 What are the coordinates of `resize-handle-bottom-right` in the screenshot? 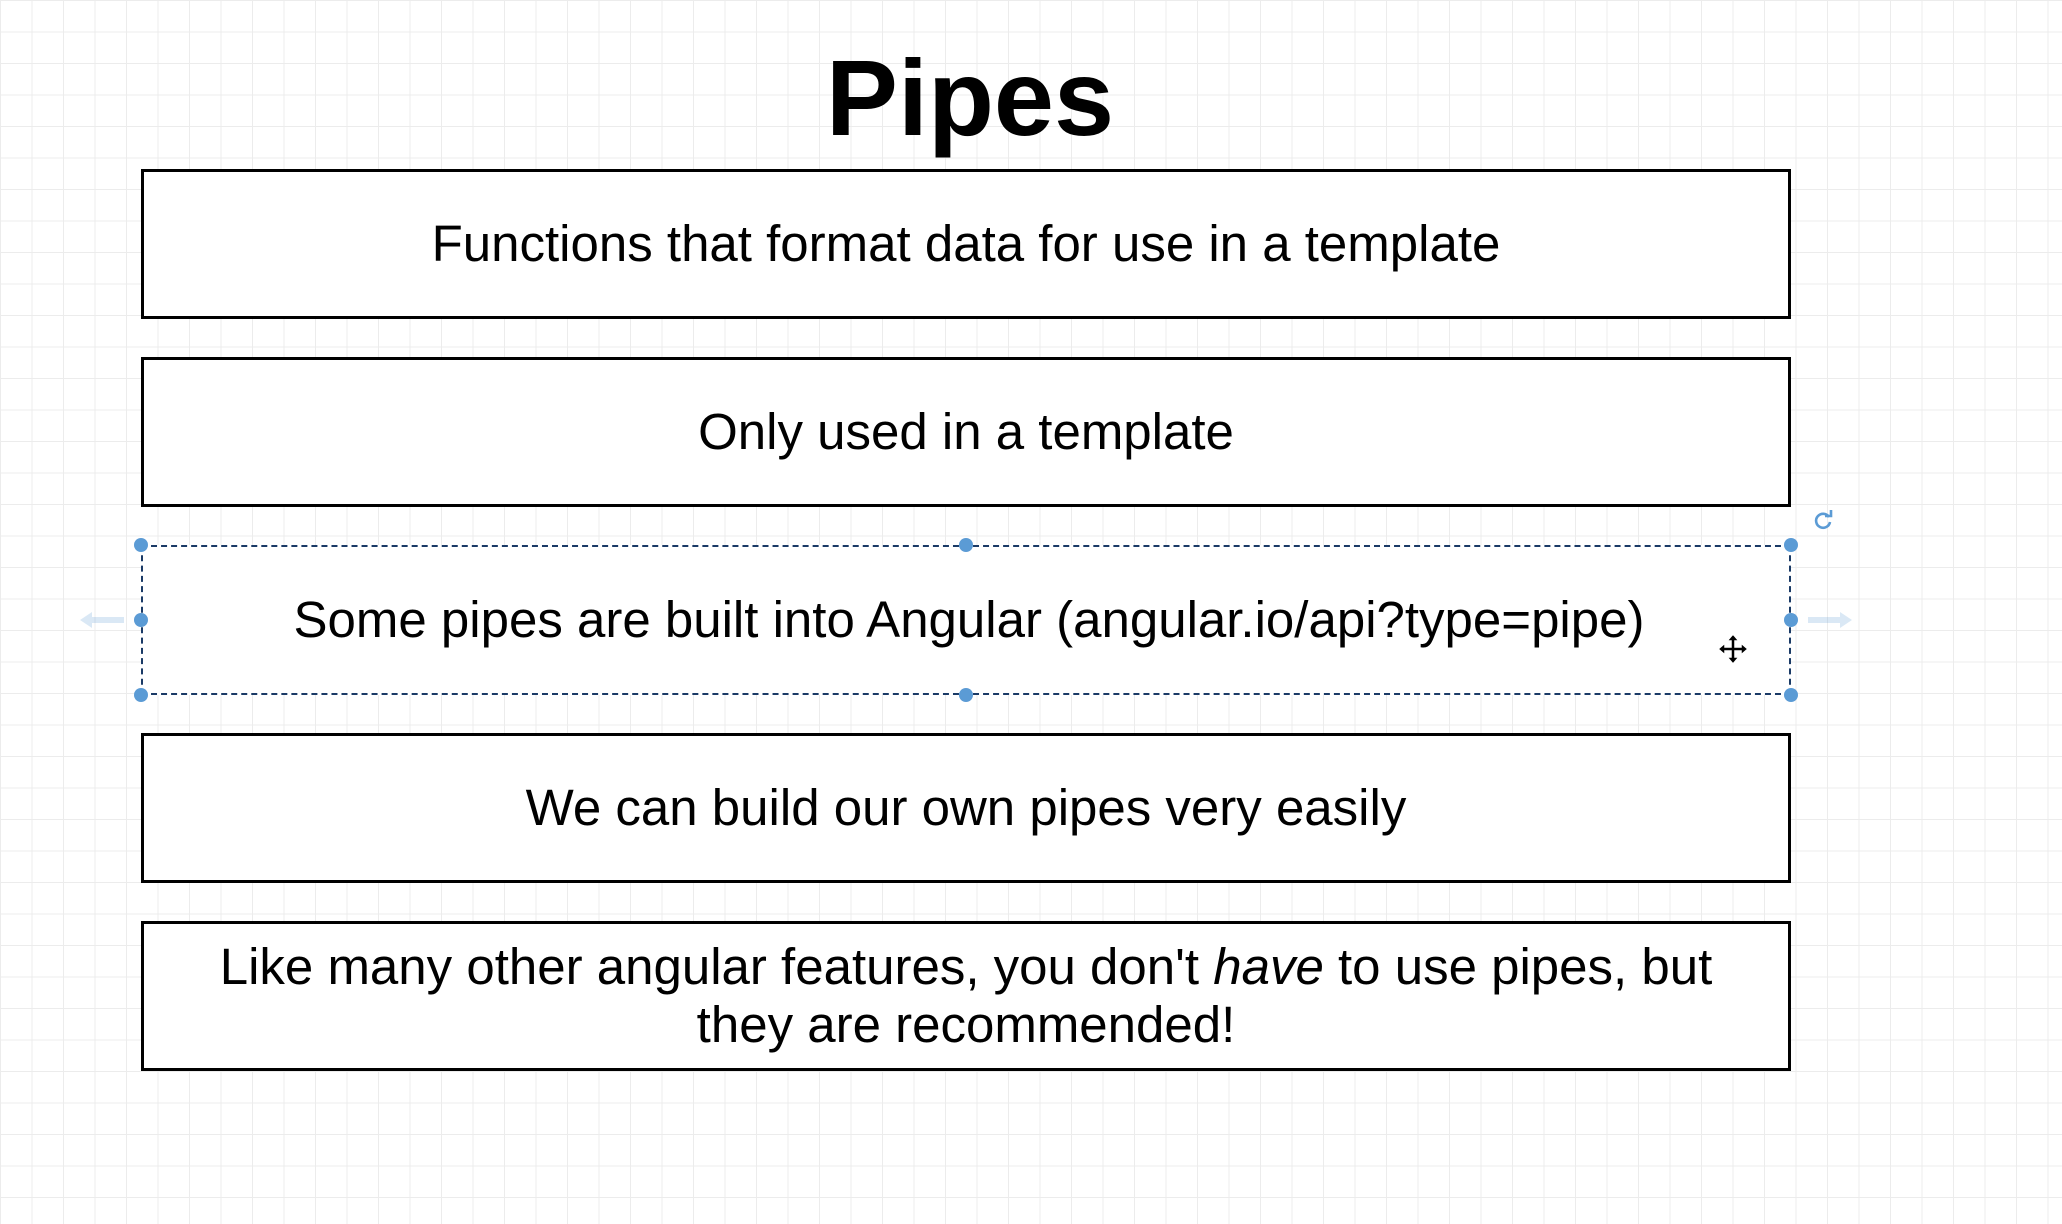 It's located at (1791, 695).